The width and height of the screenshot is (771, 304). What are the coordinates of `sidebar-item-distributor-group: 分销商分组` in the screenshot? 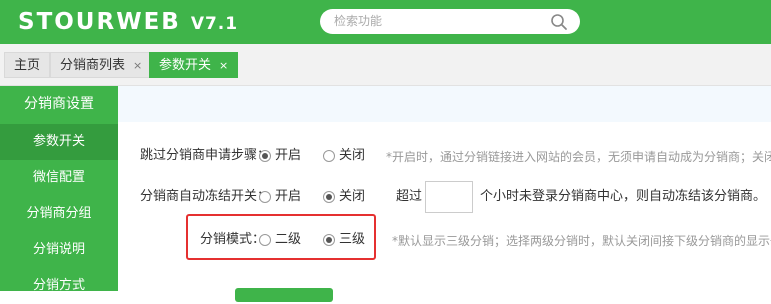 It's located at (59, 214).